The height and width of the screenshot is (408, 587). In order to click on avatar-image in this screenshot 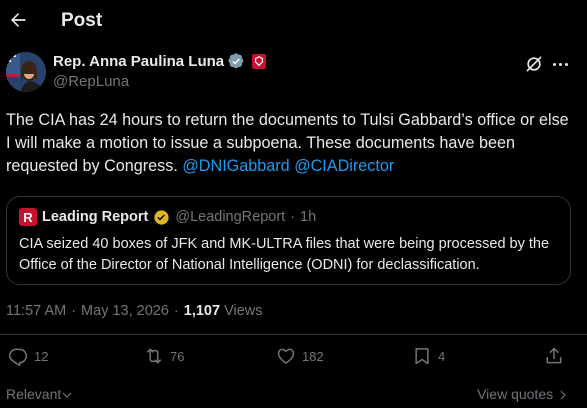, I will do `click(26, 72)`.